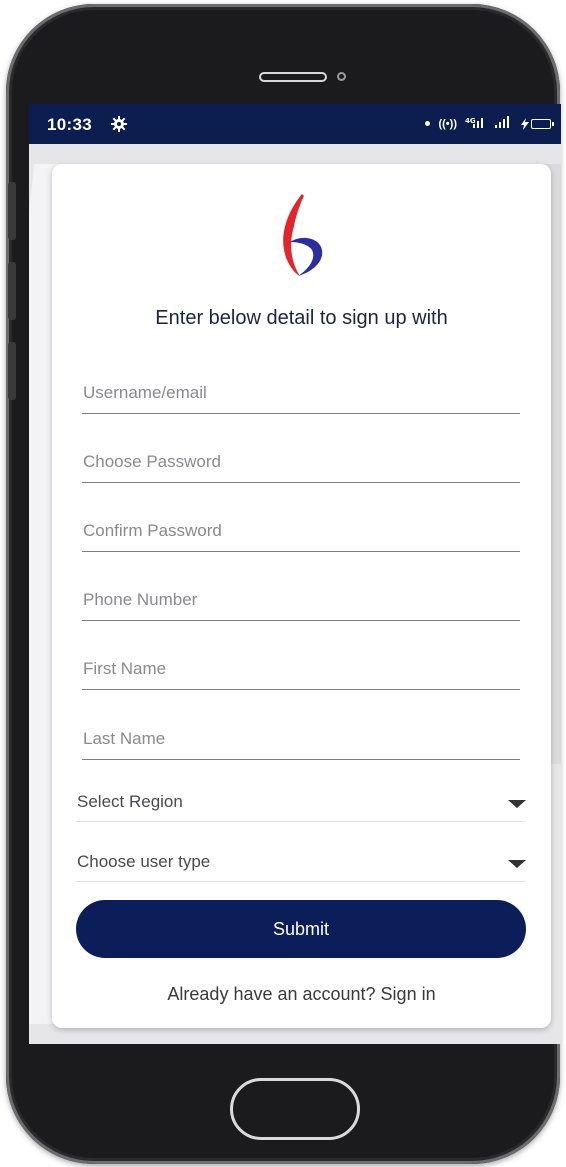  Describe the element at coordinates (130, 801) in the screenshot. I see `region-select-label: Select Region` at that location.